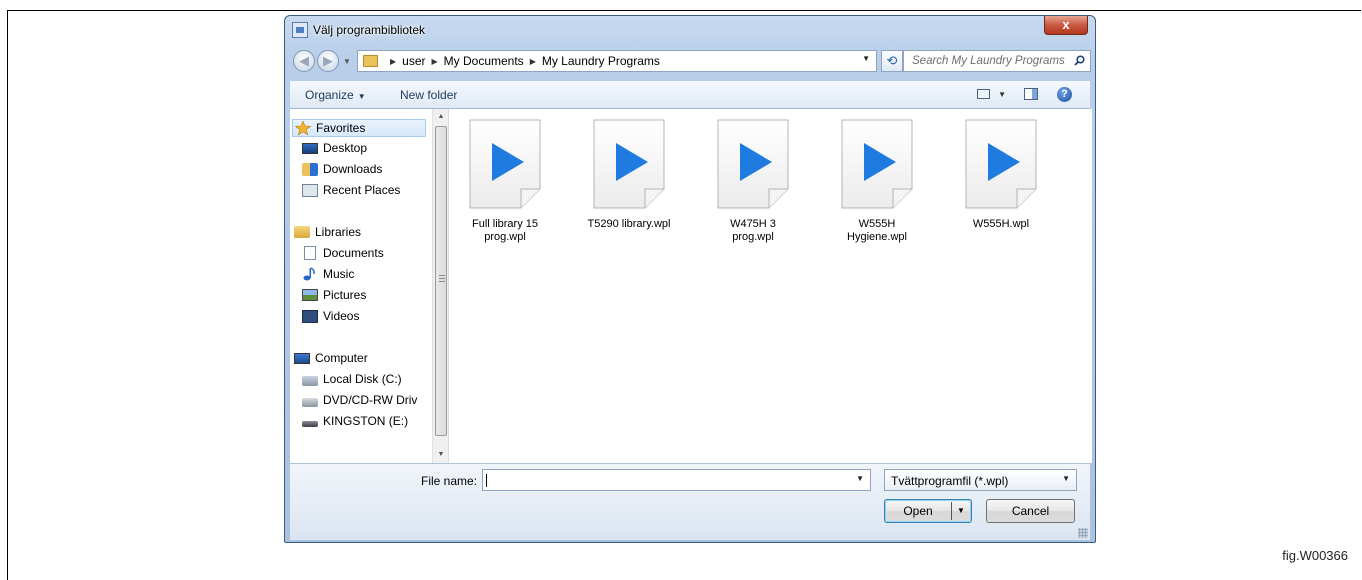 This screenshot has height=580, width=1362. I want to click on nav-item-libraries: Libraries, so click(327, 232).